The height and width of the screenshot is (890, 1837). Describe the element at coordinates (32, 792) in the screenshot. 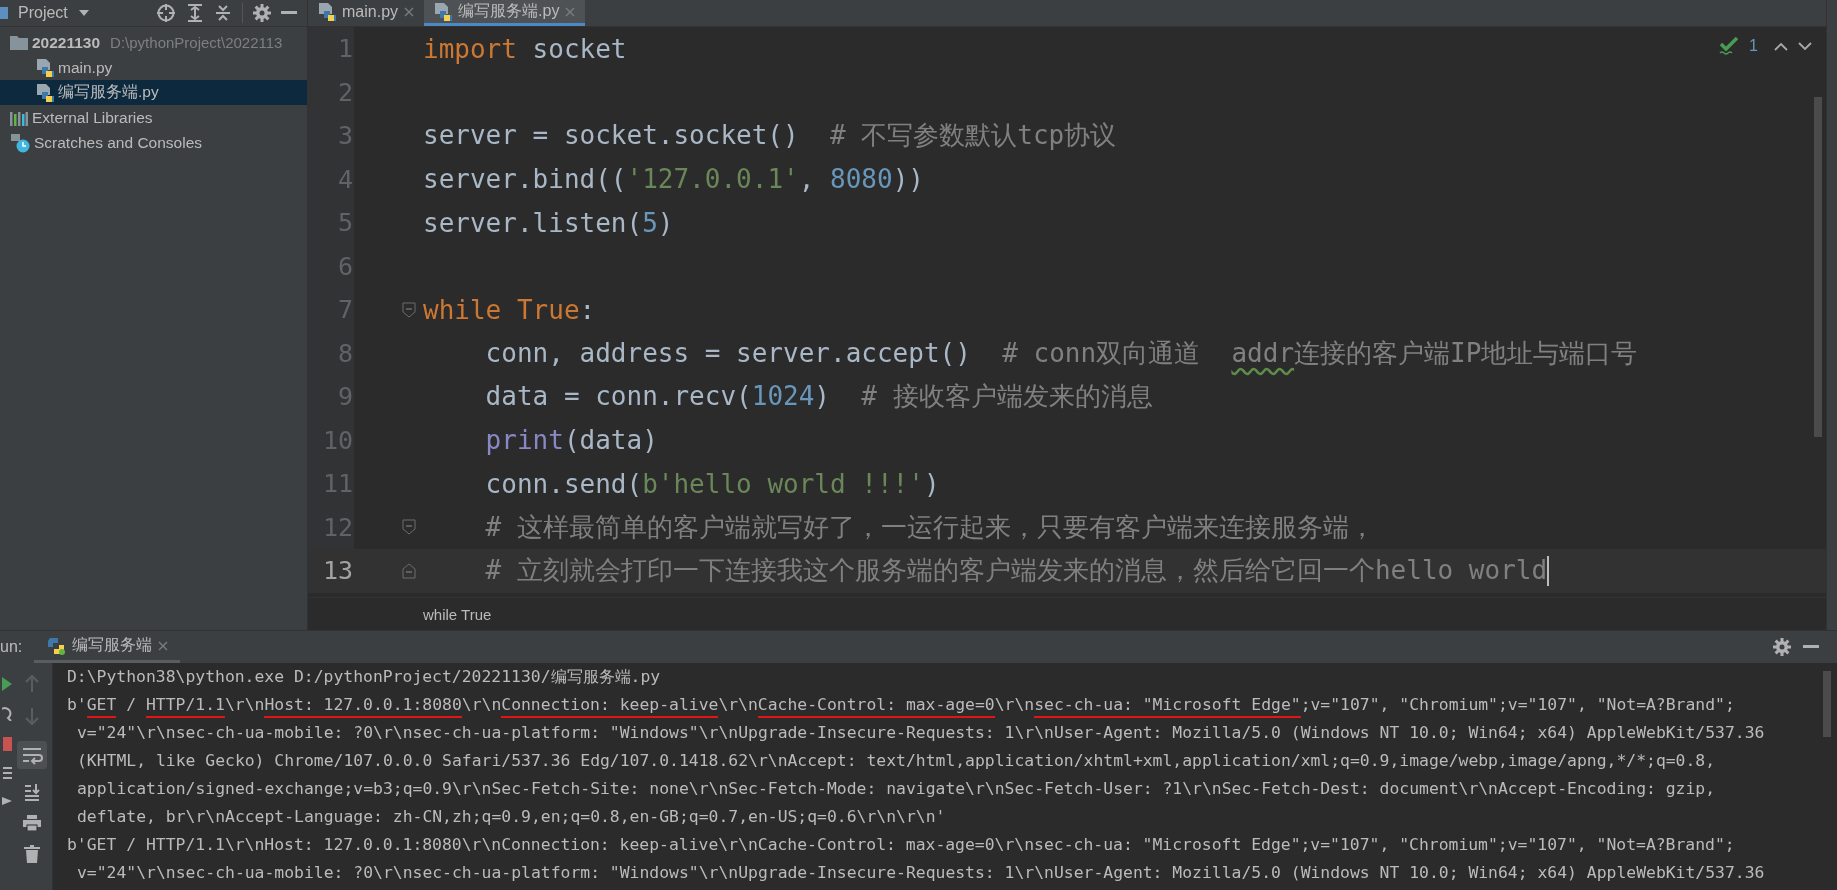

I see `scroll-to-end-icon` at that location.